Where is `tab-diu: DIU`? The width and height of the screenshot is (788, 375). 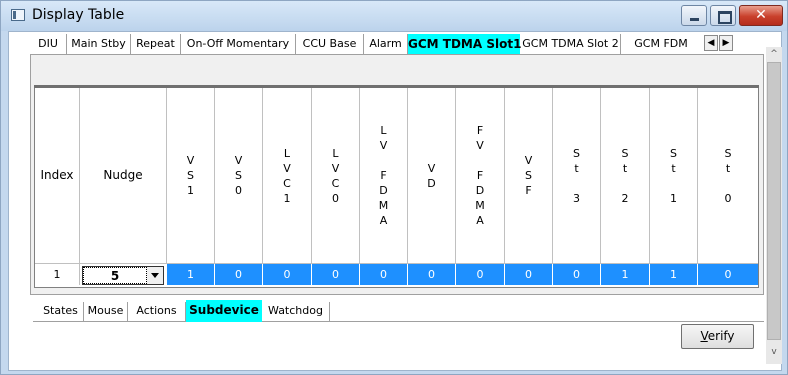
tab-diu: DIU is located at coordinates (48, 44).